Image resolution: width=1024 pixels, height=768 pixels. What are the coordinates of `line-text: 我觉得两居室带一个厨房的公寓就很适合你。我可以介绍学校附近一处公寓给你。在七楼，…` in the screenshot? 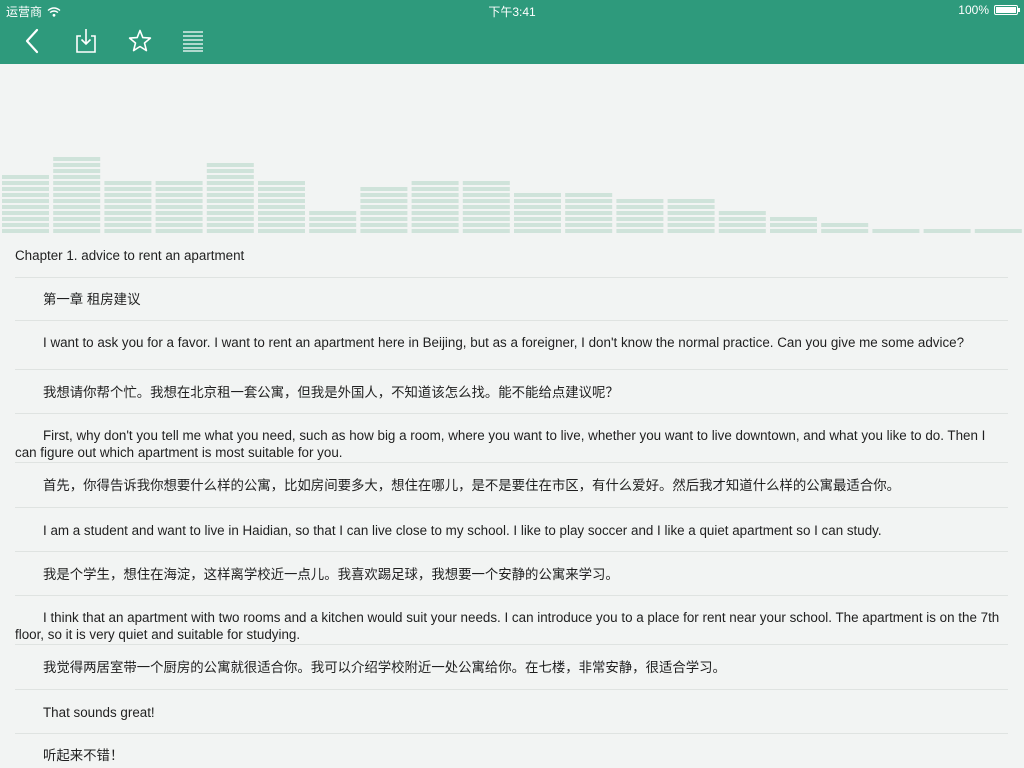 It's located at (384, 667).